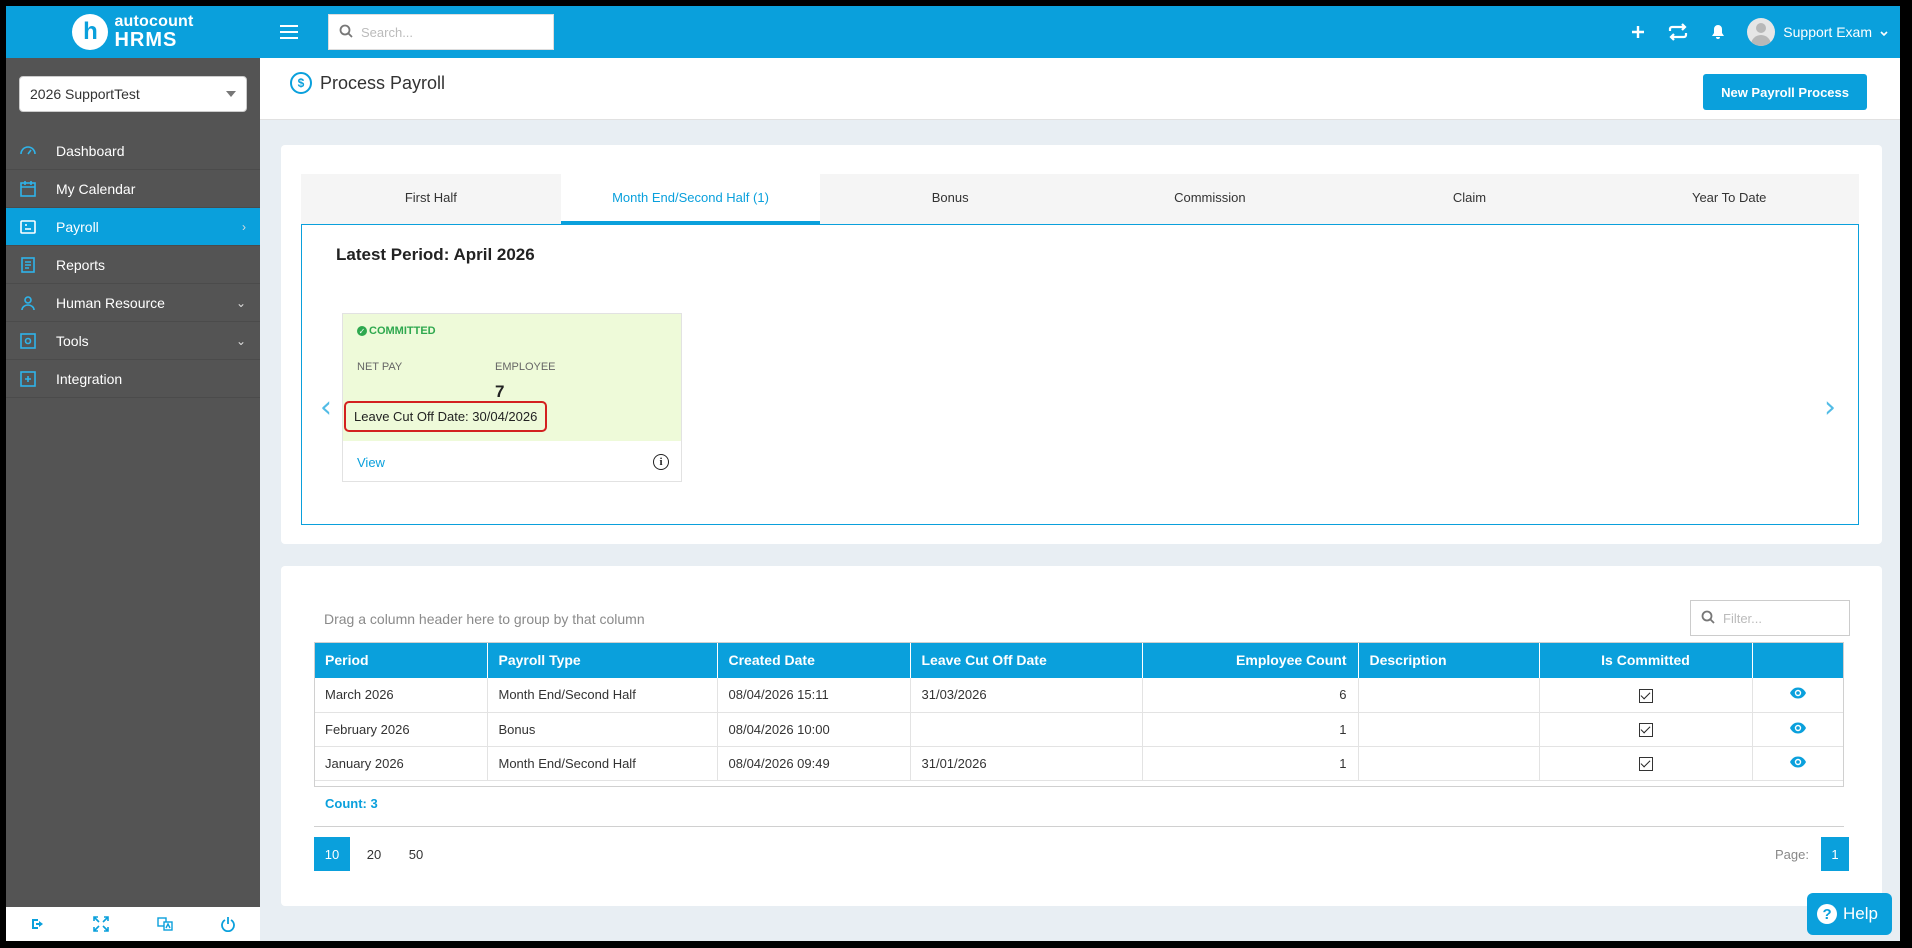 Image resolution: width=1912 pixels, height=948 pixels. Describe the element at coordinates (446, 32) in the screenshot. I see `search-input` at that location.